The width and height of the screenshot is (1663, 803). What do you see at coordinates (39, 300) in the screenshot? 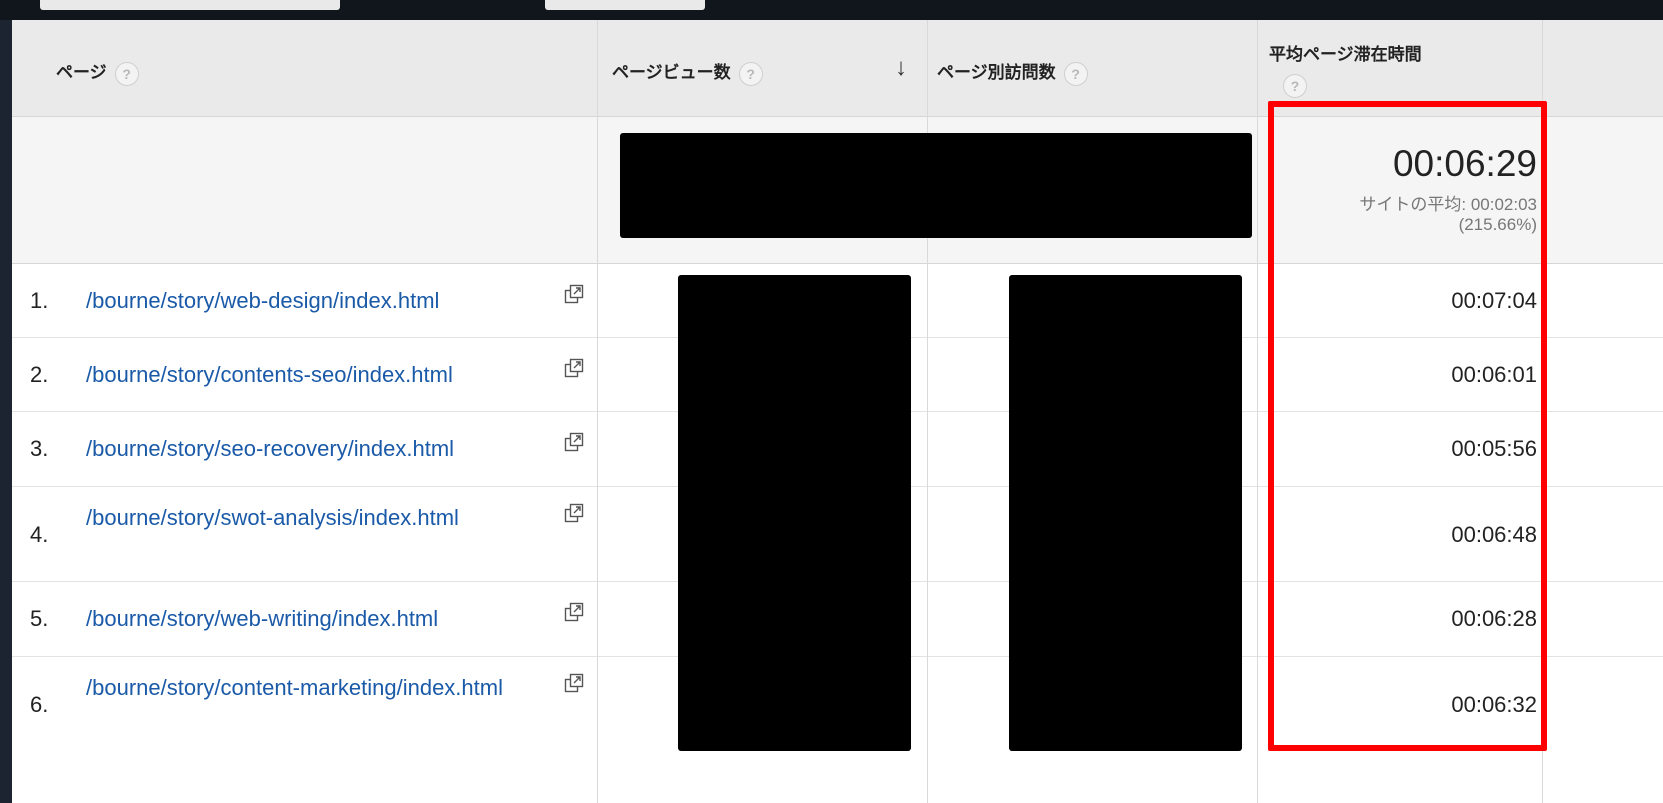
I see `row-number: 1.` at bounding box center [39, 300].